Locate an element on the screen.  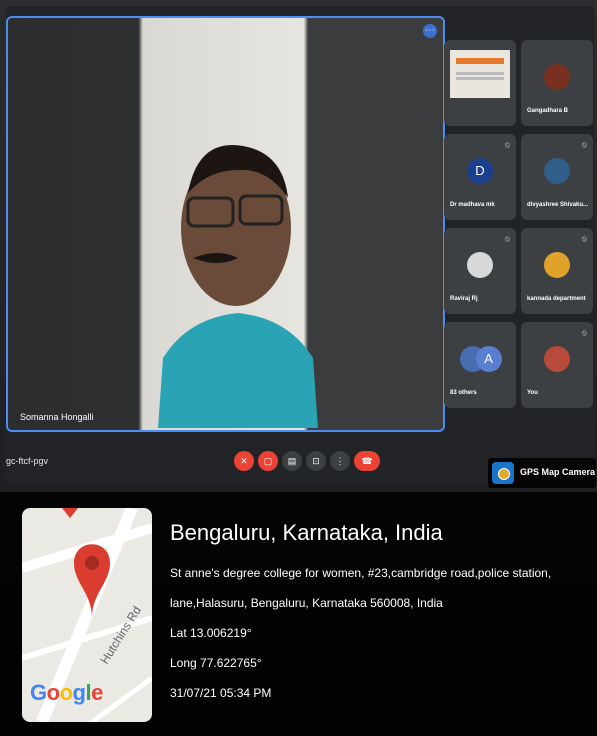
speaker-figure is located at coordinates (238, 286).